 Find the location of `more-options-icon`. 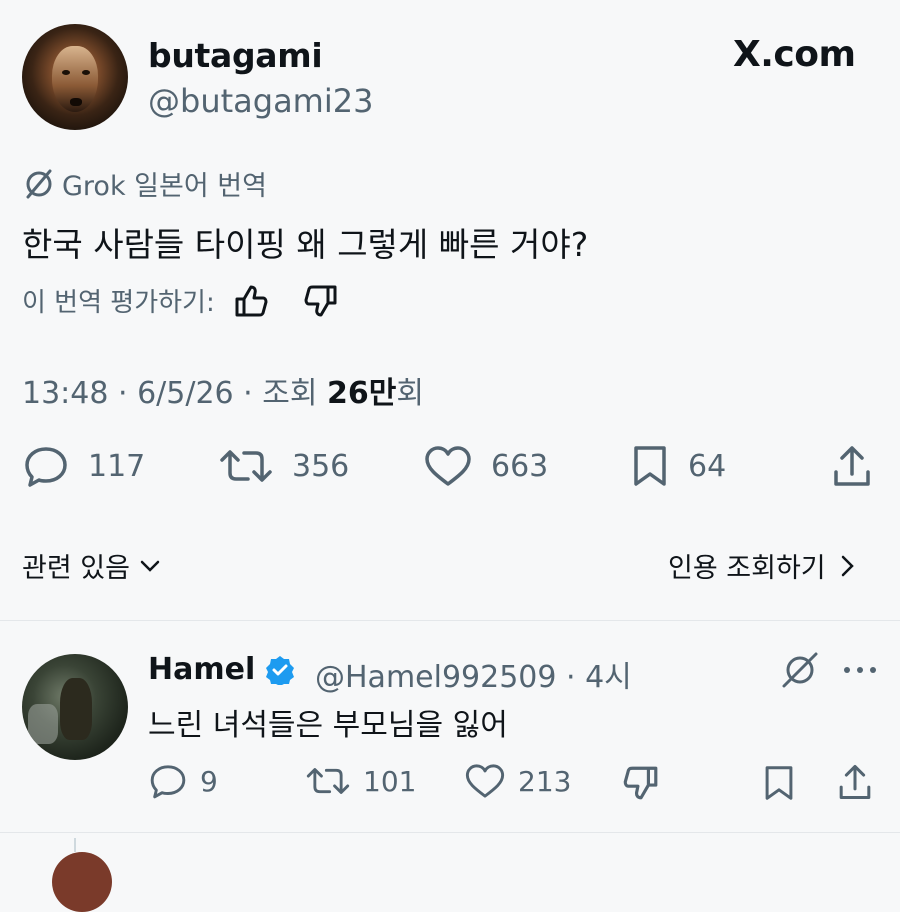

more-options-icon is located at coordinates (860, 670).